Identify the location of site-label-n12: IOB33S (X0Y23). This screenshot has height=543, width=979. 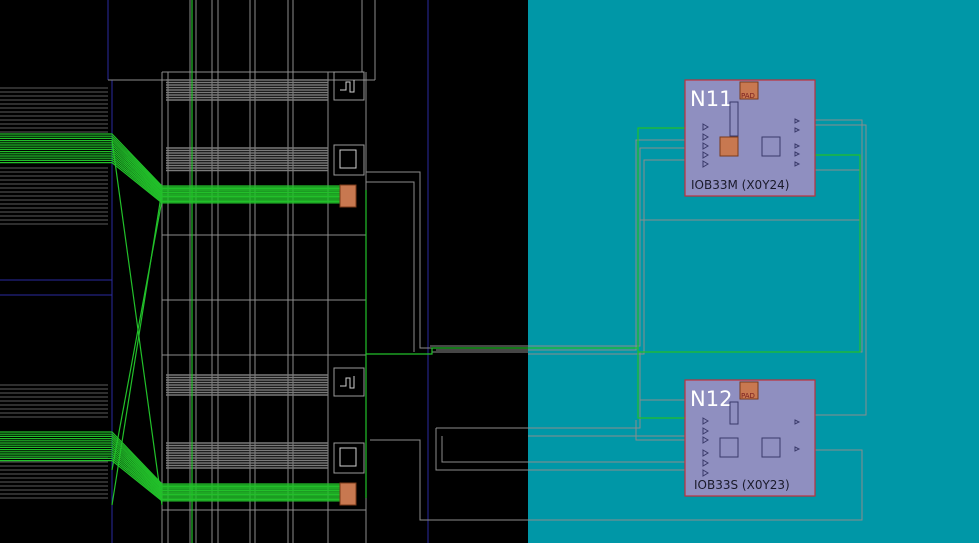
(742, 485).